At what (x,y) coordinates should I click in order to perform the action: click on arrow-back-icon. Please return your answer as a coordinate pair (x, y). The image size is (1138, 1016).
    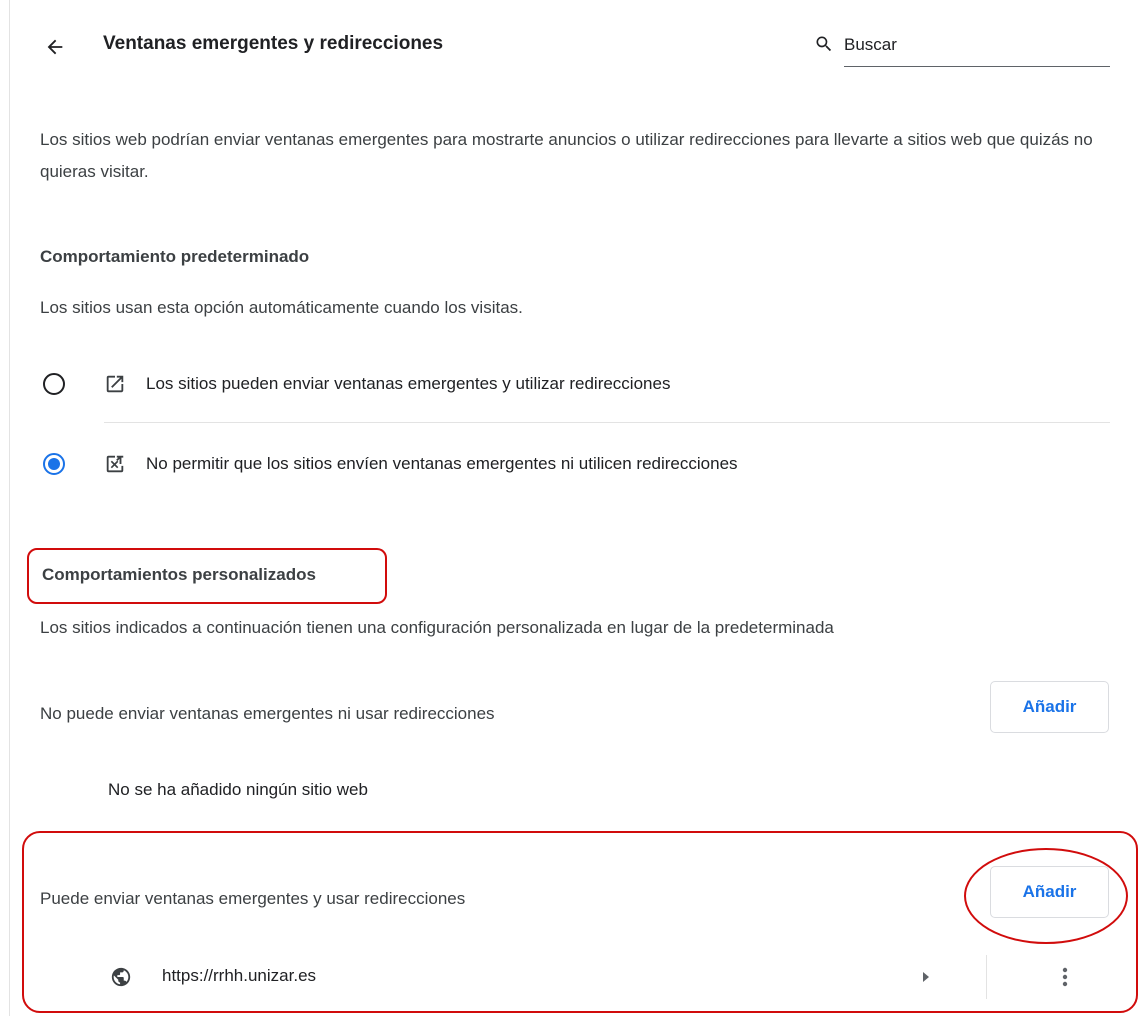
    Looking at the image, I should click on (55, 47).